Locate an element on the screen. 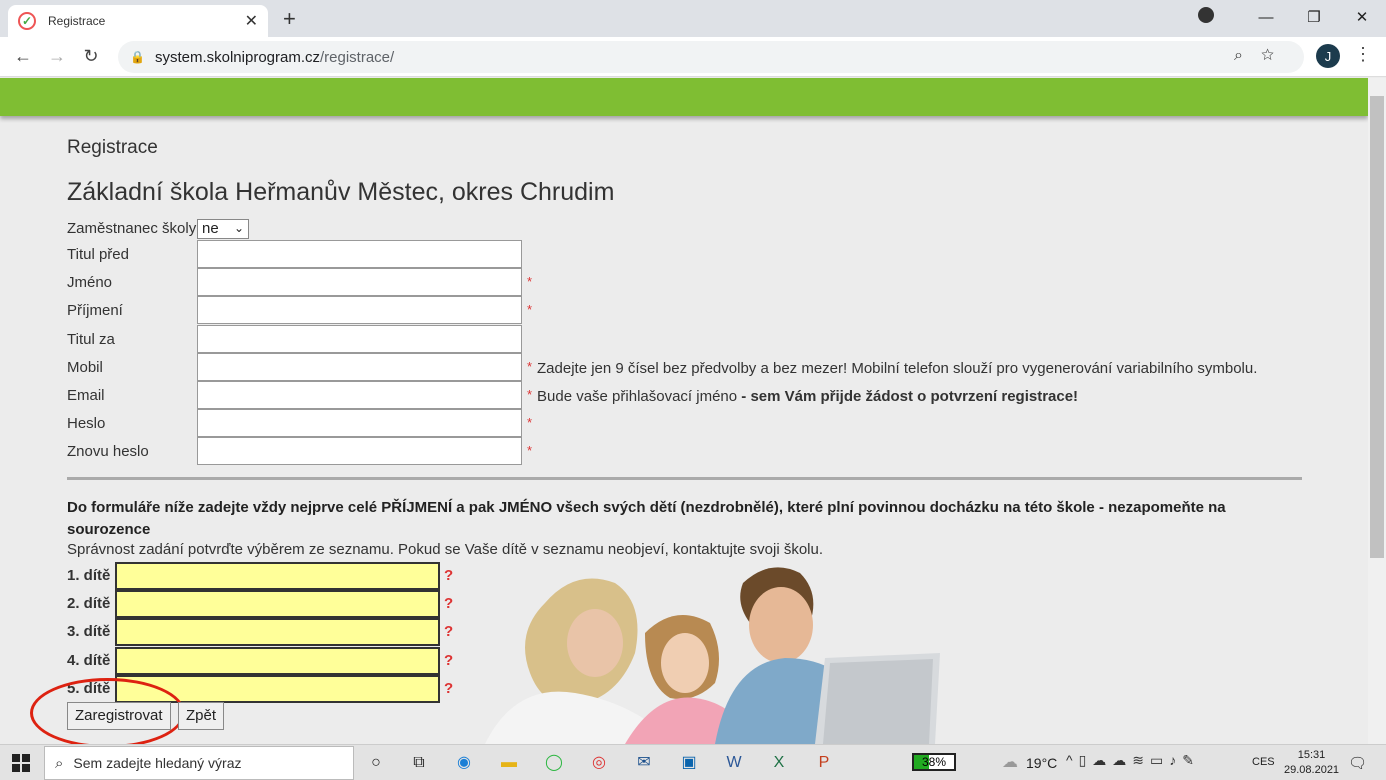 Image resolution: width=1386 pixels, height=780 pixels. chrome-icon: ◎ is located at coordinates (599, 763).